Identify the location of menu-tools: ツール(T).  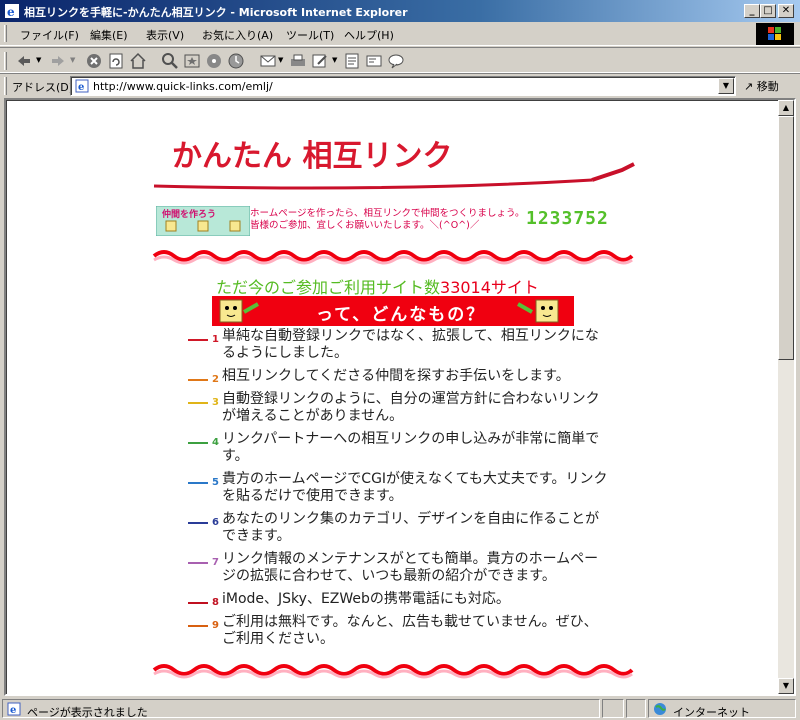
(310, 35).